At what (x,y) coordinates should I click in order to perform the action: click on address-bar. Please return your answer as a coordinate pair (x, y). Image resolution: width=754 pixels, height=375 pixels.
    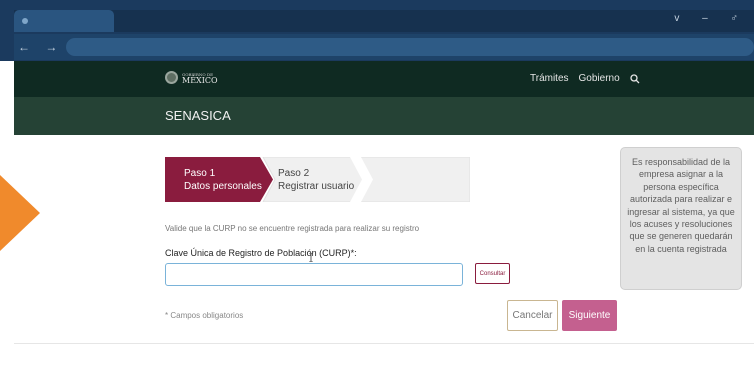
    Looking at the image, I should click on (410, 47).